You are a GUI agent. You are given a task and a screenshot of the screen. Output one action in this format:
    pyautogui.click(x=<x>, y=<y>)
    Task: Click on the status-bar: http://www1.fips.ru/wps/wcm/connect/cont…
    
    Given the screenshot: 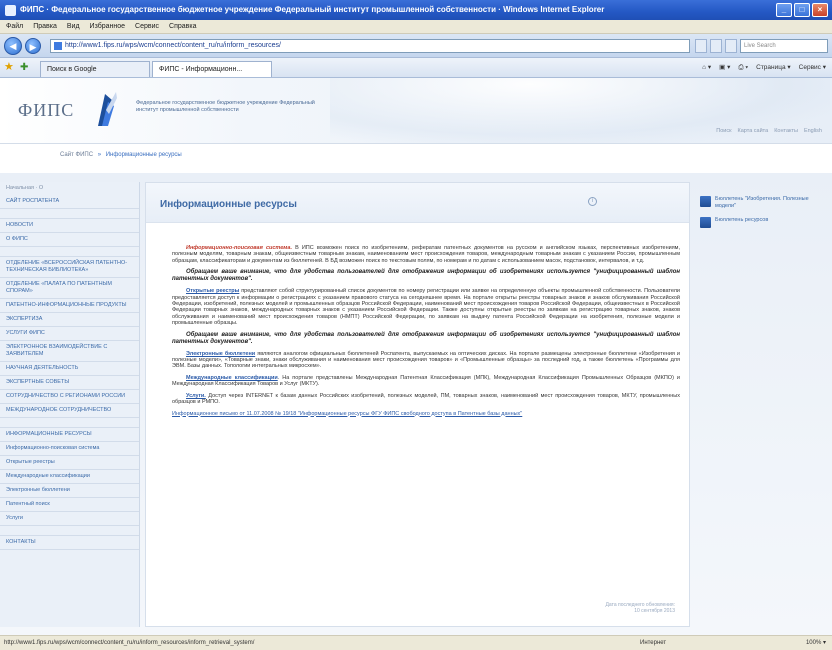 What is the action you would take?
    pyautogui.click(x=416, y=642)
    